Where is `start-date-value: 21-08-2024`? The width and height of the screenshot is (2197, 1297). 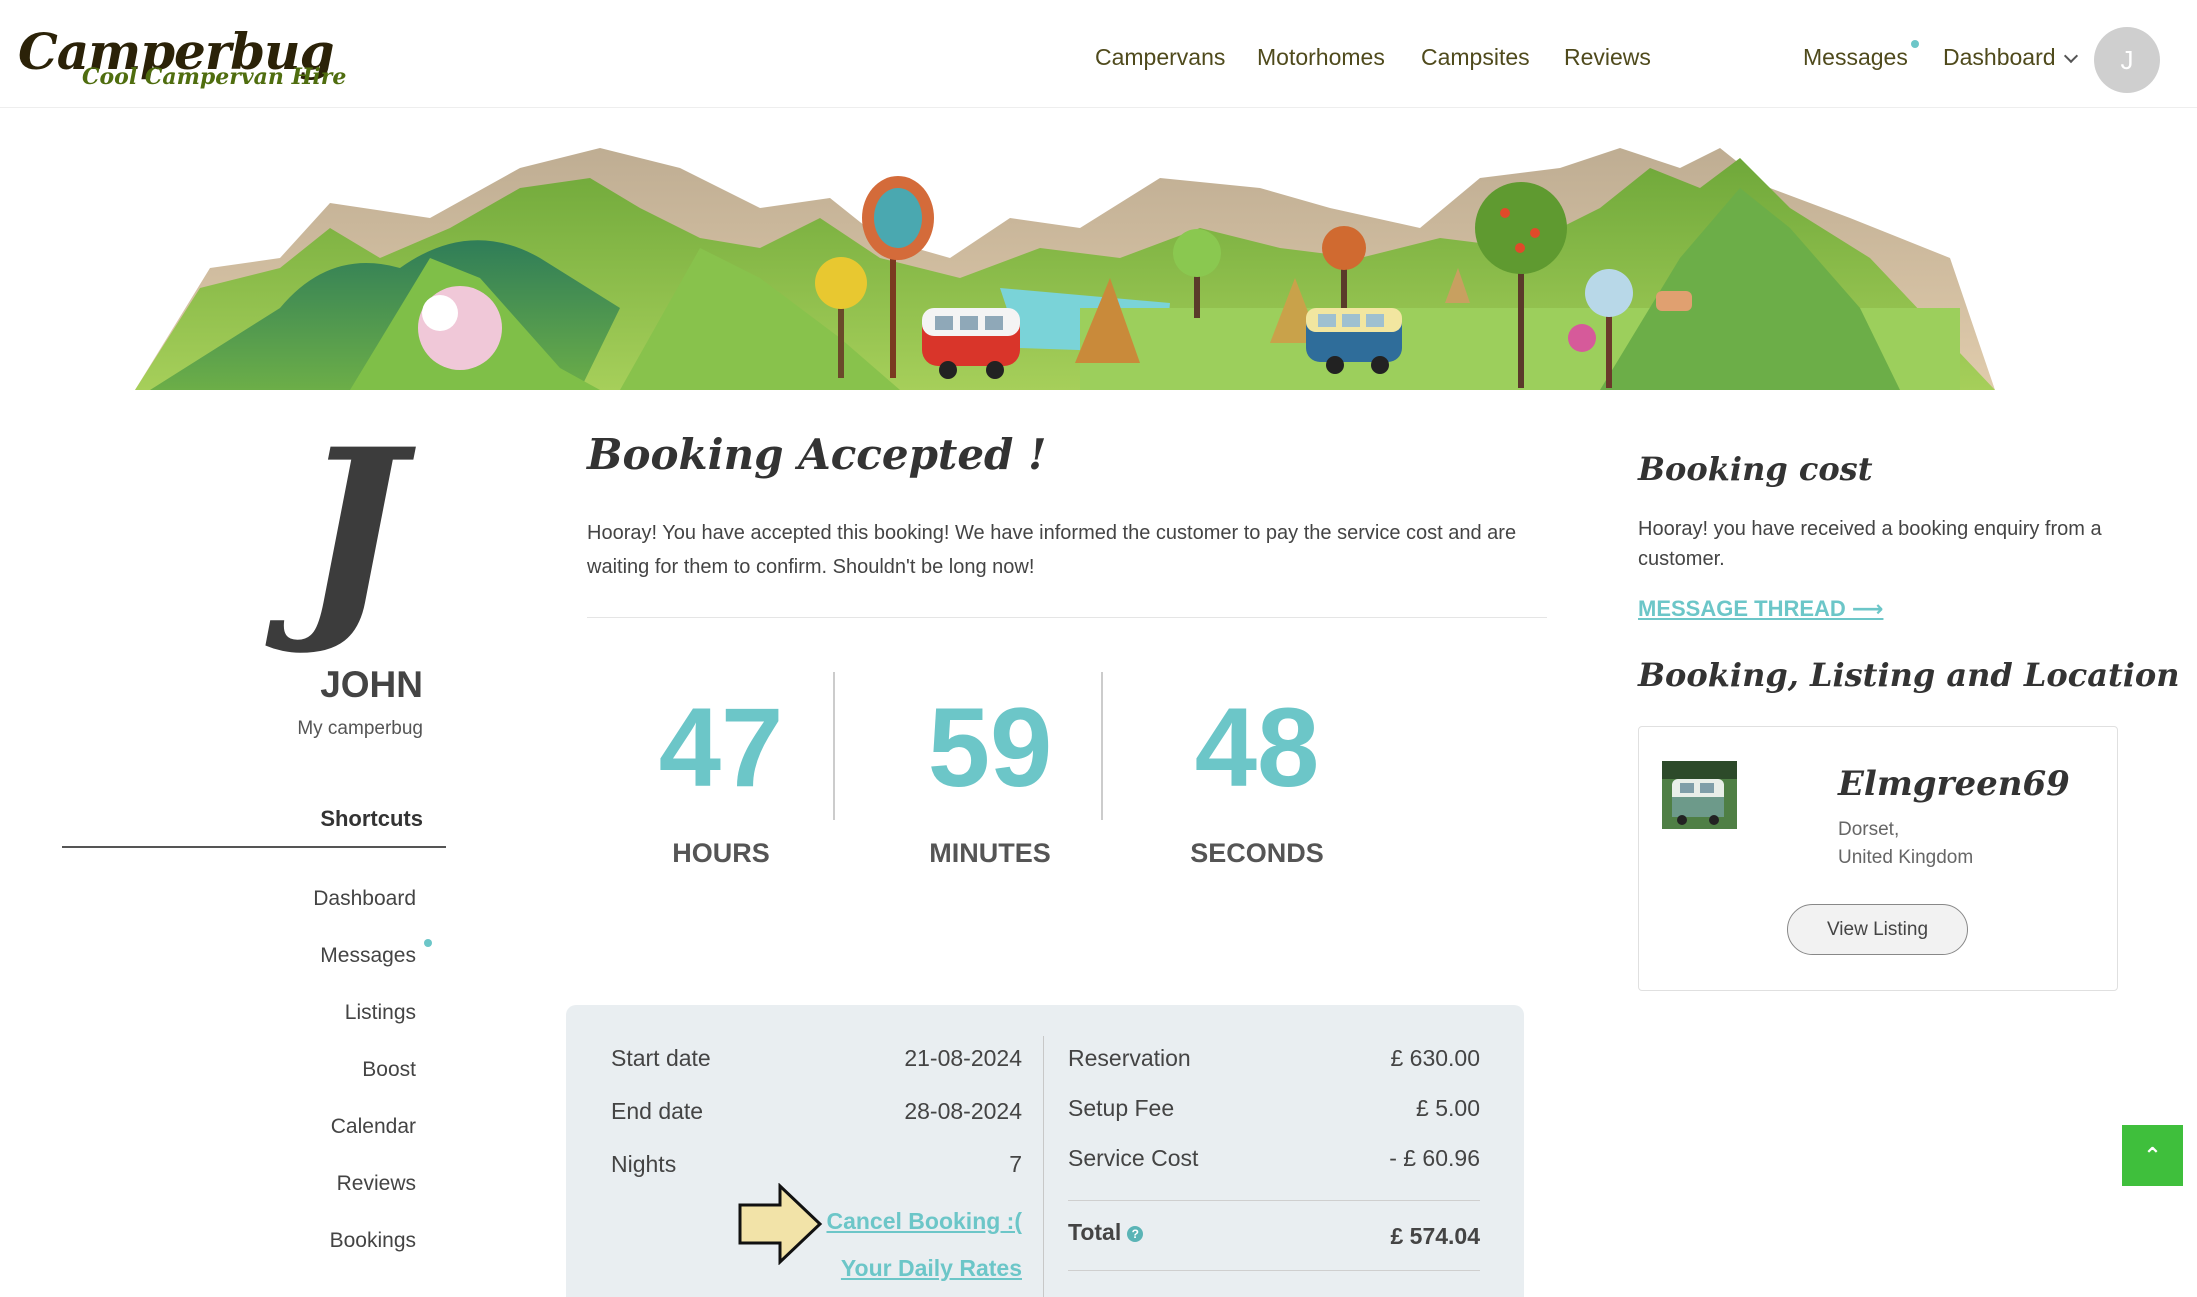
start-date-value: 21-08-2024 is located at coordinates (963, 1058).